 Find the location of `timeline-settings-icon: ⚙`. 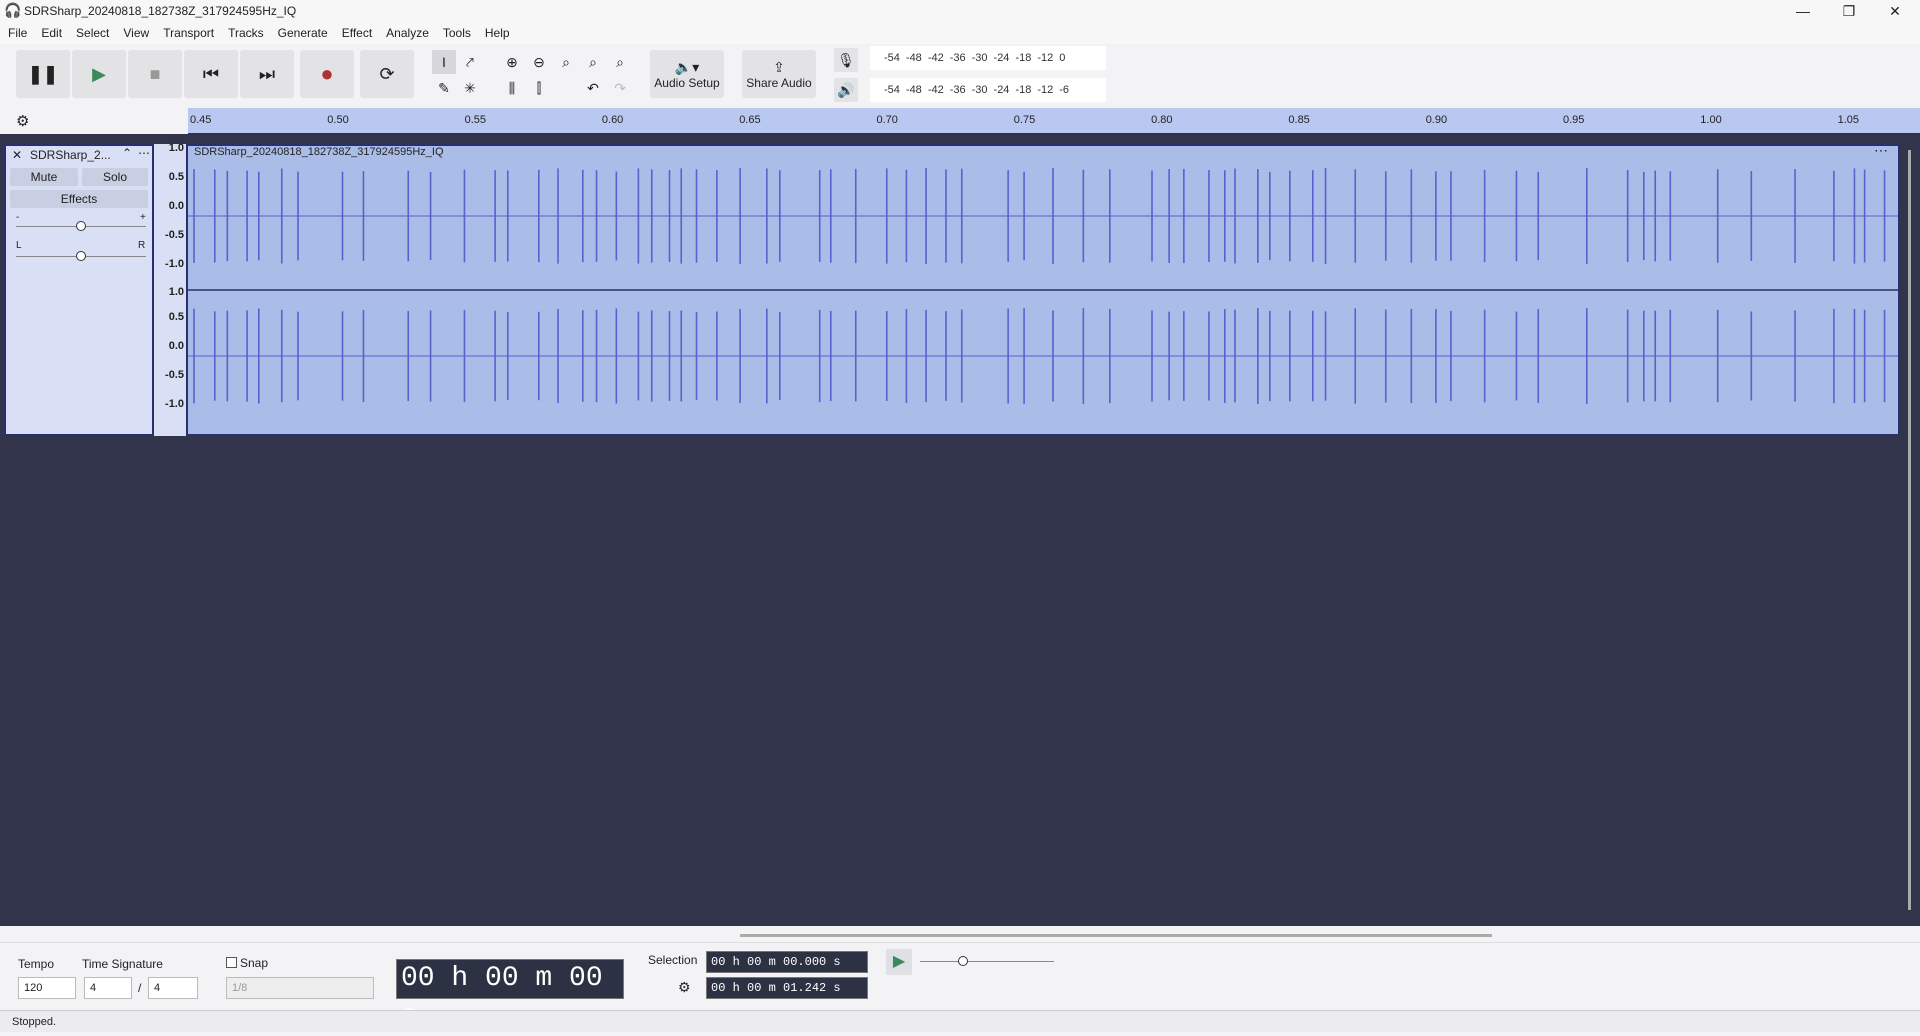

timeline-settings-icon: ⚙ is located at coordinates (22, 121).